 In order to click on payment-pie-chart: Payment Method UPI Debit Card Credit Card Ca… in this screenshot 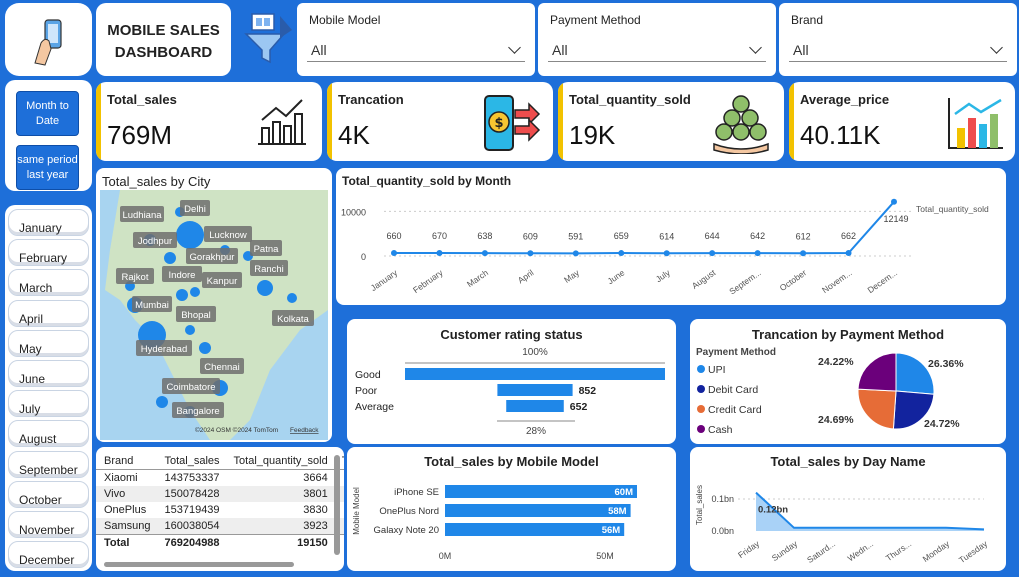, I will do `click(848, 381)`.